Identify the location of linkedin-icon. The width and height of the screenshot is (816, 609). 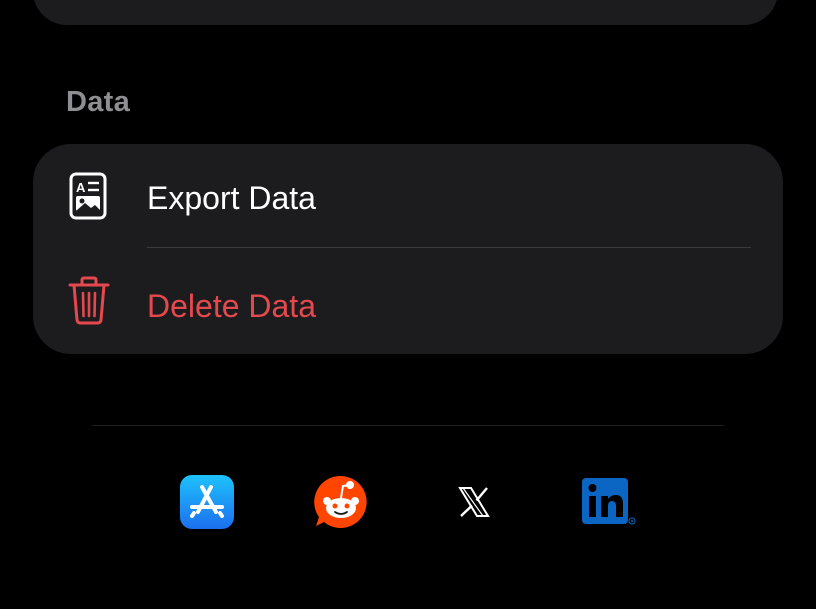
(608, 502).